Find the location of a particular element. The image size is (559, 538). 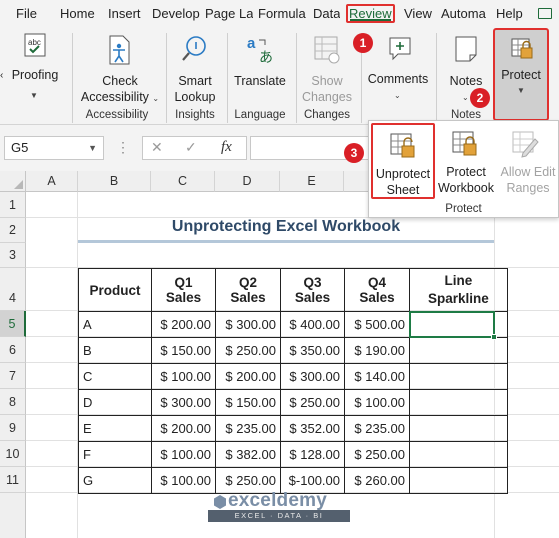

column-header-c: C is located at coordinates (183, 181).